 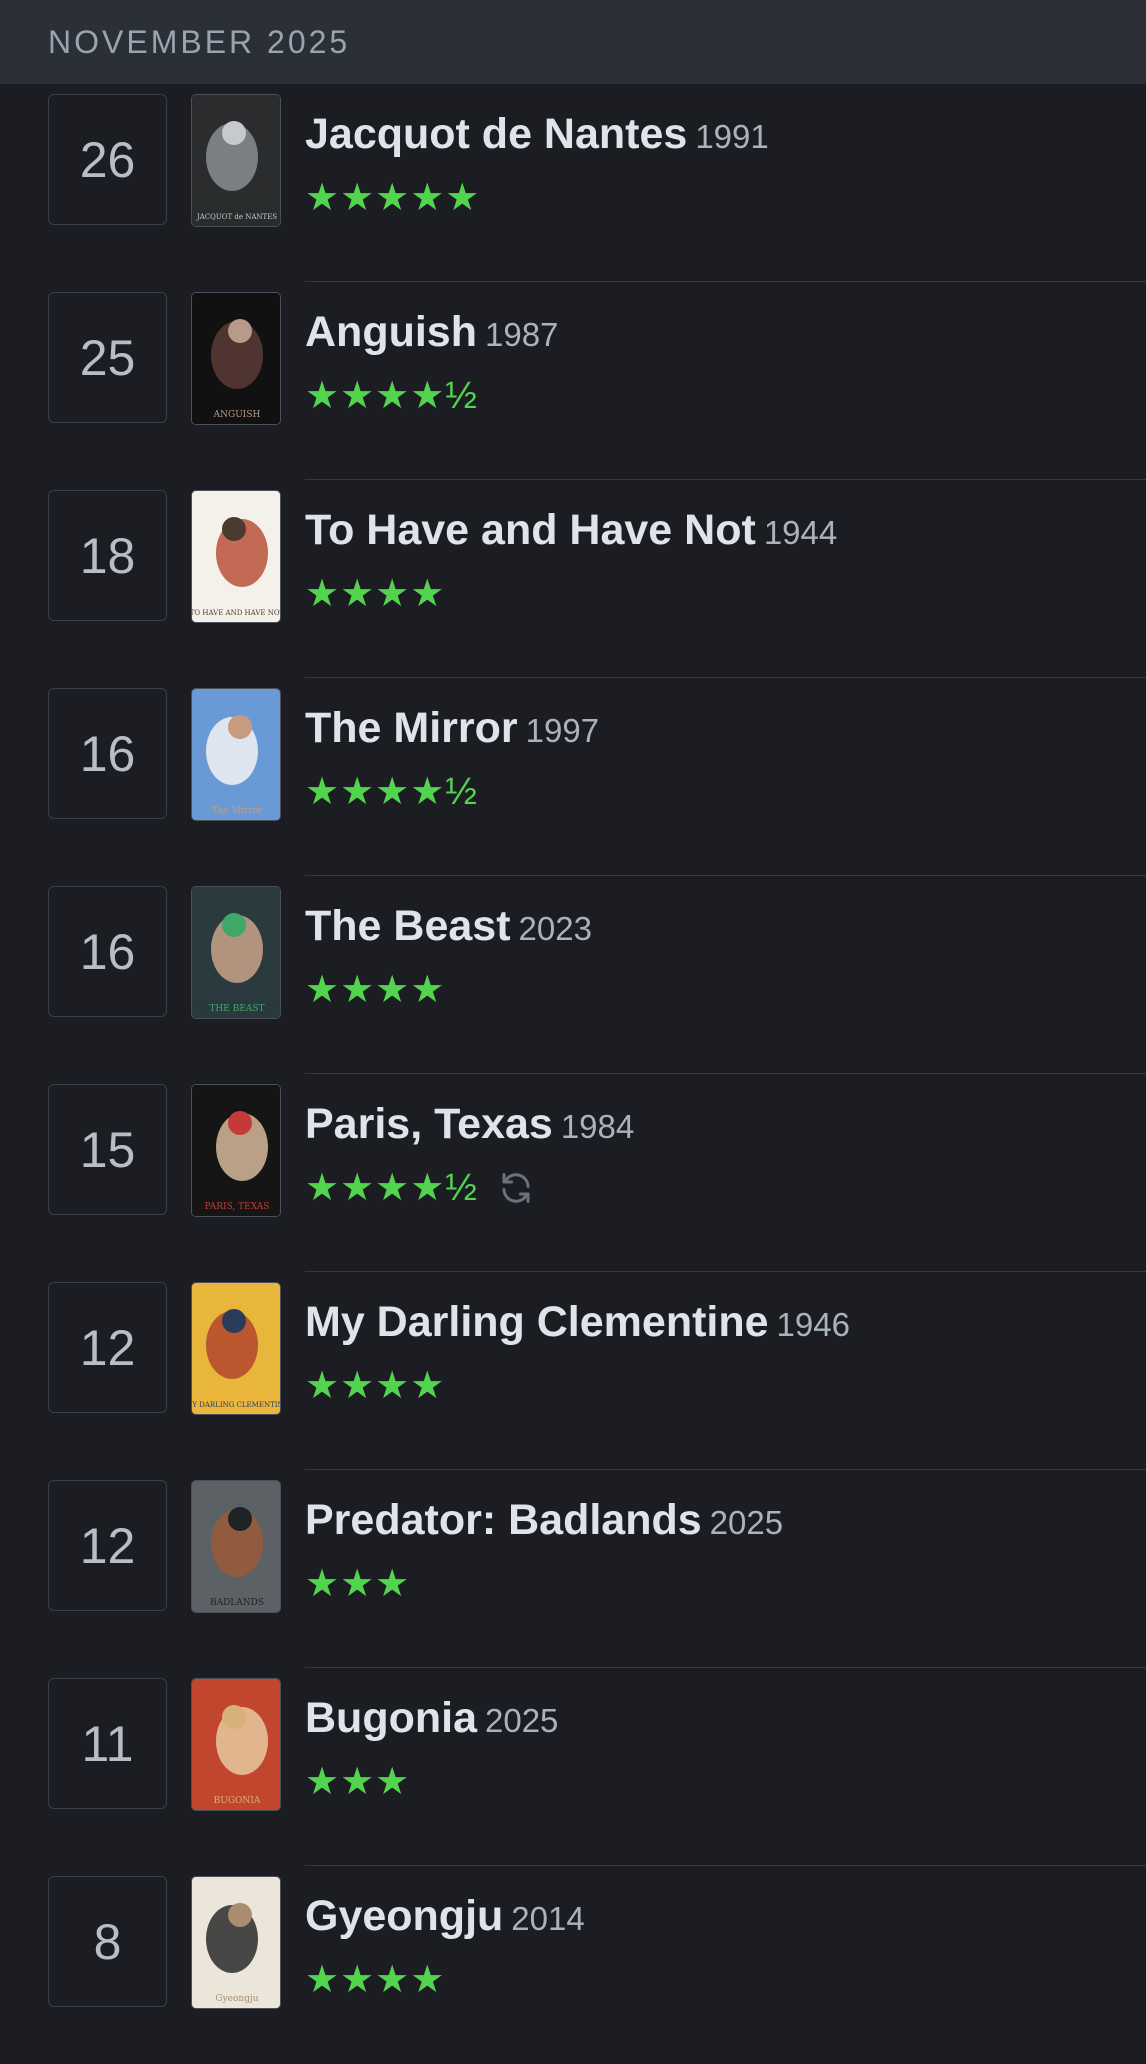 I want to click on diary-entry: 15 PARIS, TEXAS Paris, Texas 1984 ★★★★½, so click(x=573, y=1173).